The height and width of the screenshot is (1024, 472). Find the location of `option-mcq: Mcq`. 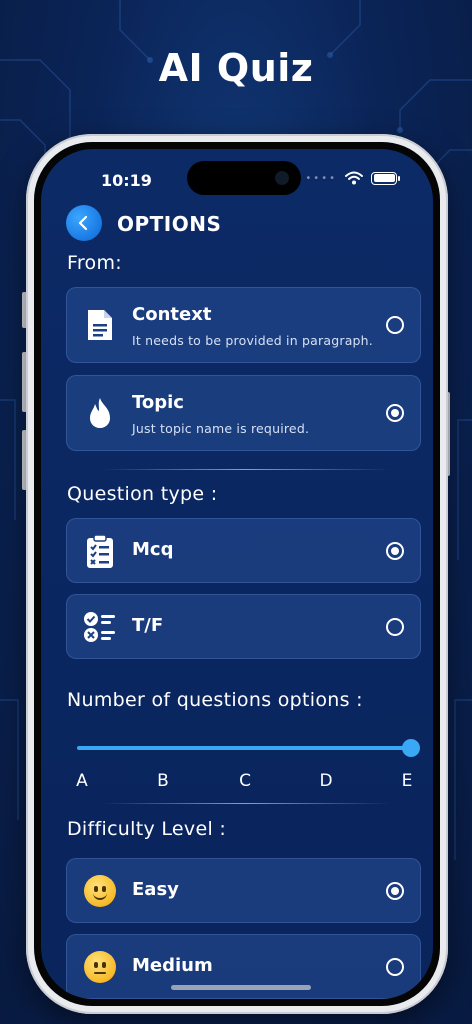

option-mcq: Mcq is located at coordinates (243, 550).